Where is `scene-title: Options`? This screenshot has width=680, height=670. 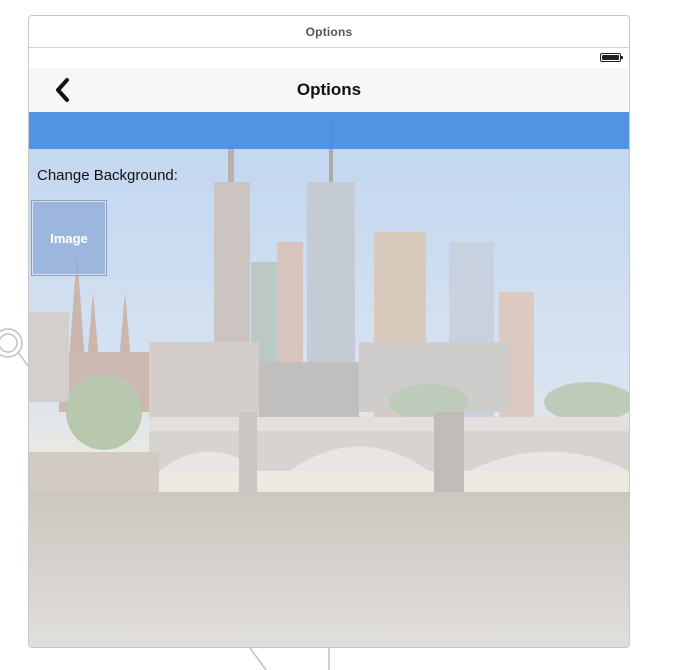 scene-title: Options is located at coordinates (329, 32).